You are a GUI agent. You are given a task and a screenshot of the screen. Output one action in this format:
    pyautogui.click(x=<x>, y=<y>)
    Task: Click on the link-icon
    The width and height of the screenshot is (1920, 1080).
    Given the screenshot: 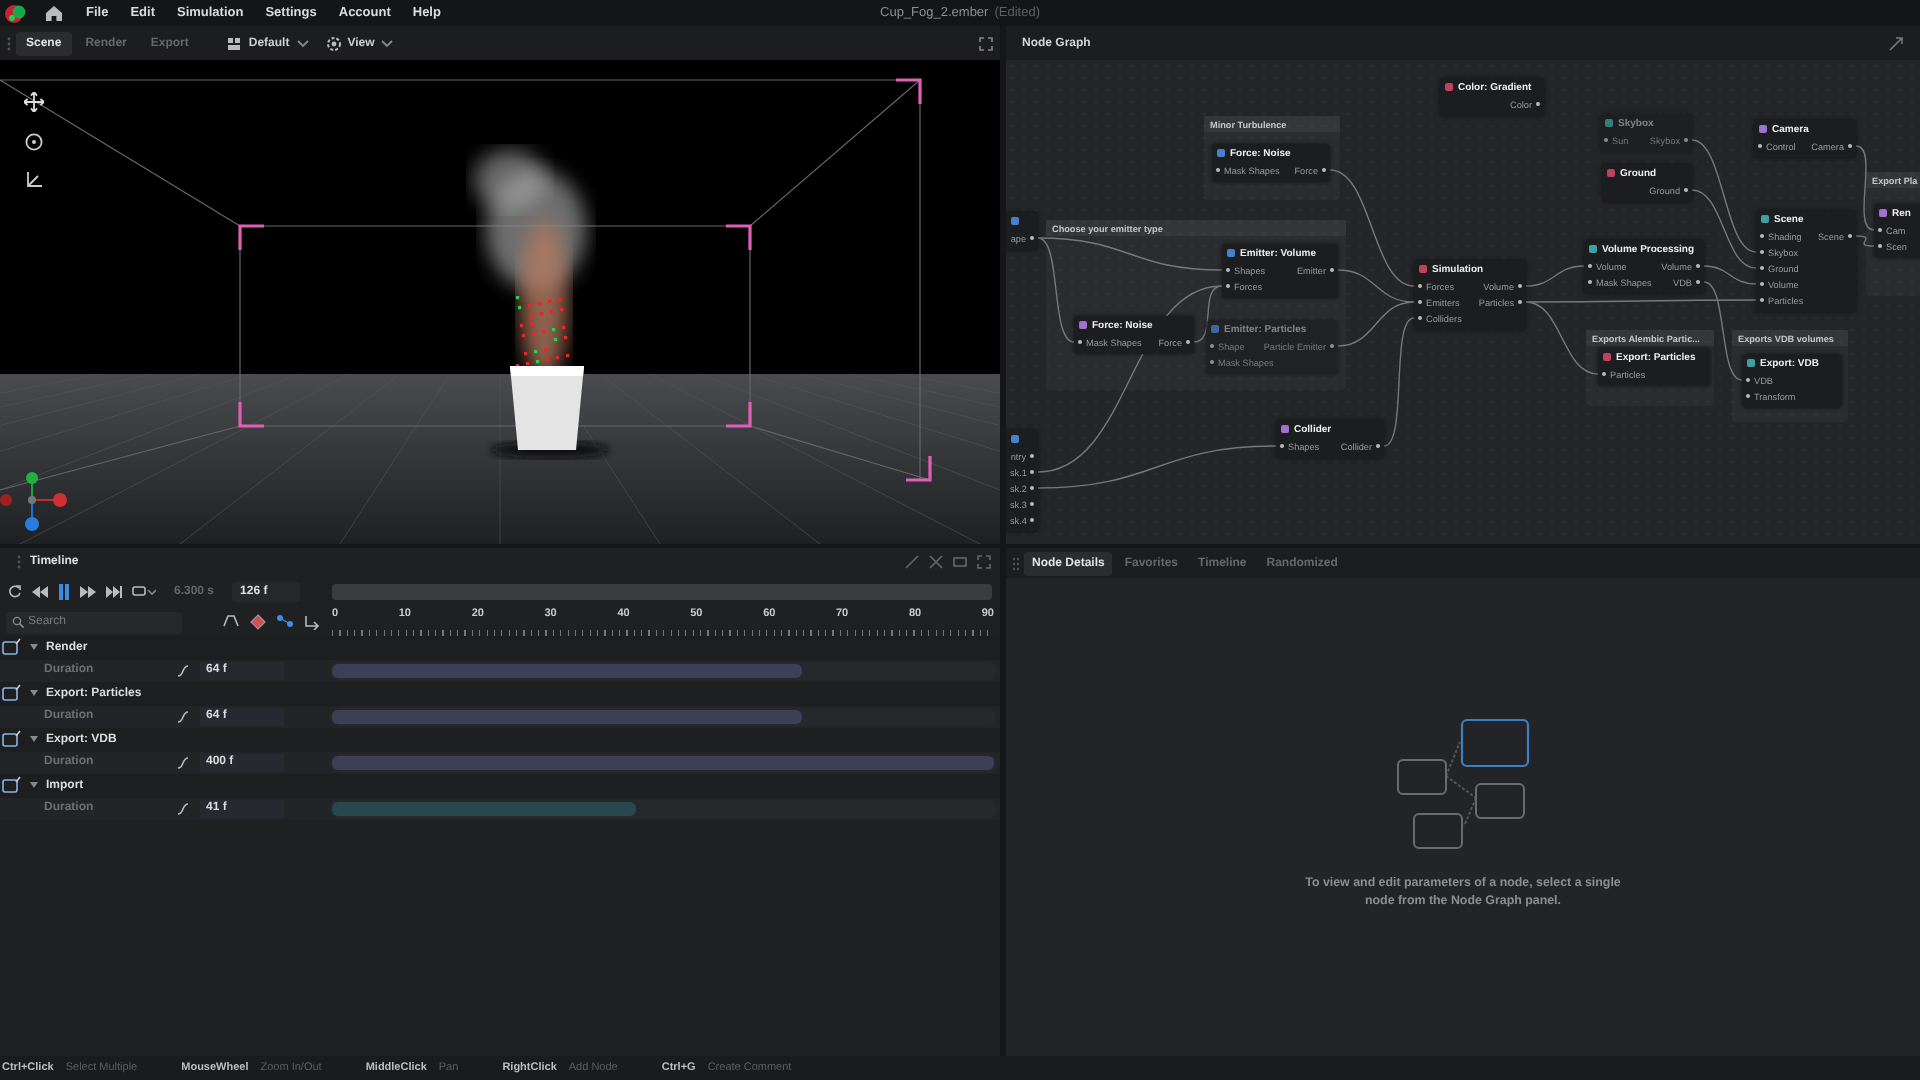 What is the action you would take?
    pyautogui.click(x=285, y=621)
    